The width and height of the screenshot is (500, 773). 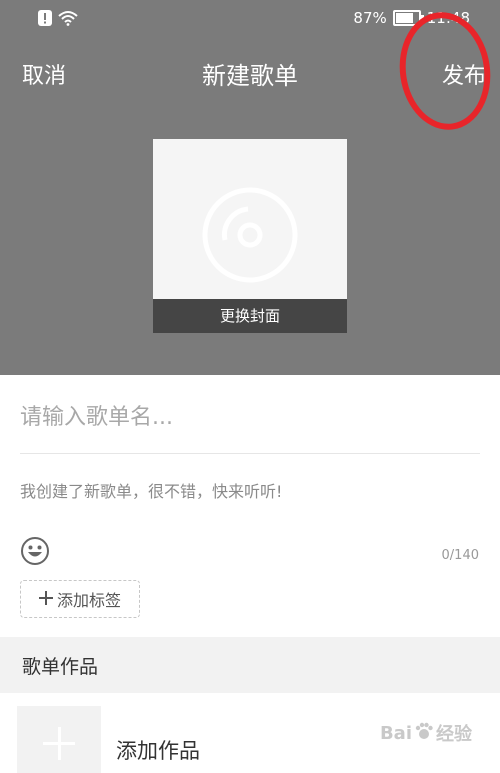 I want to click on char-counter: 0/140, so click(x=460, y=555).